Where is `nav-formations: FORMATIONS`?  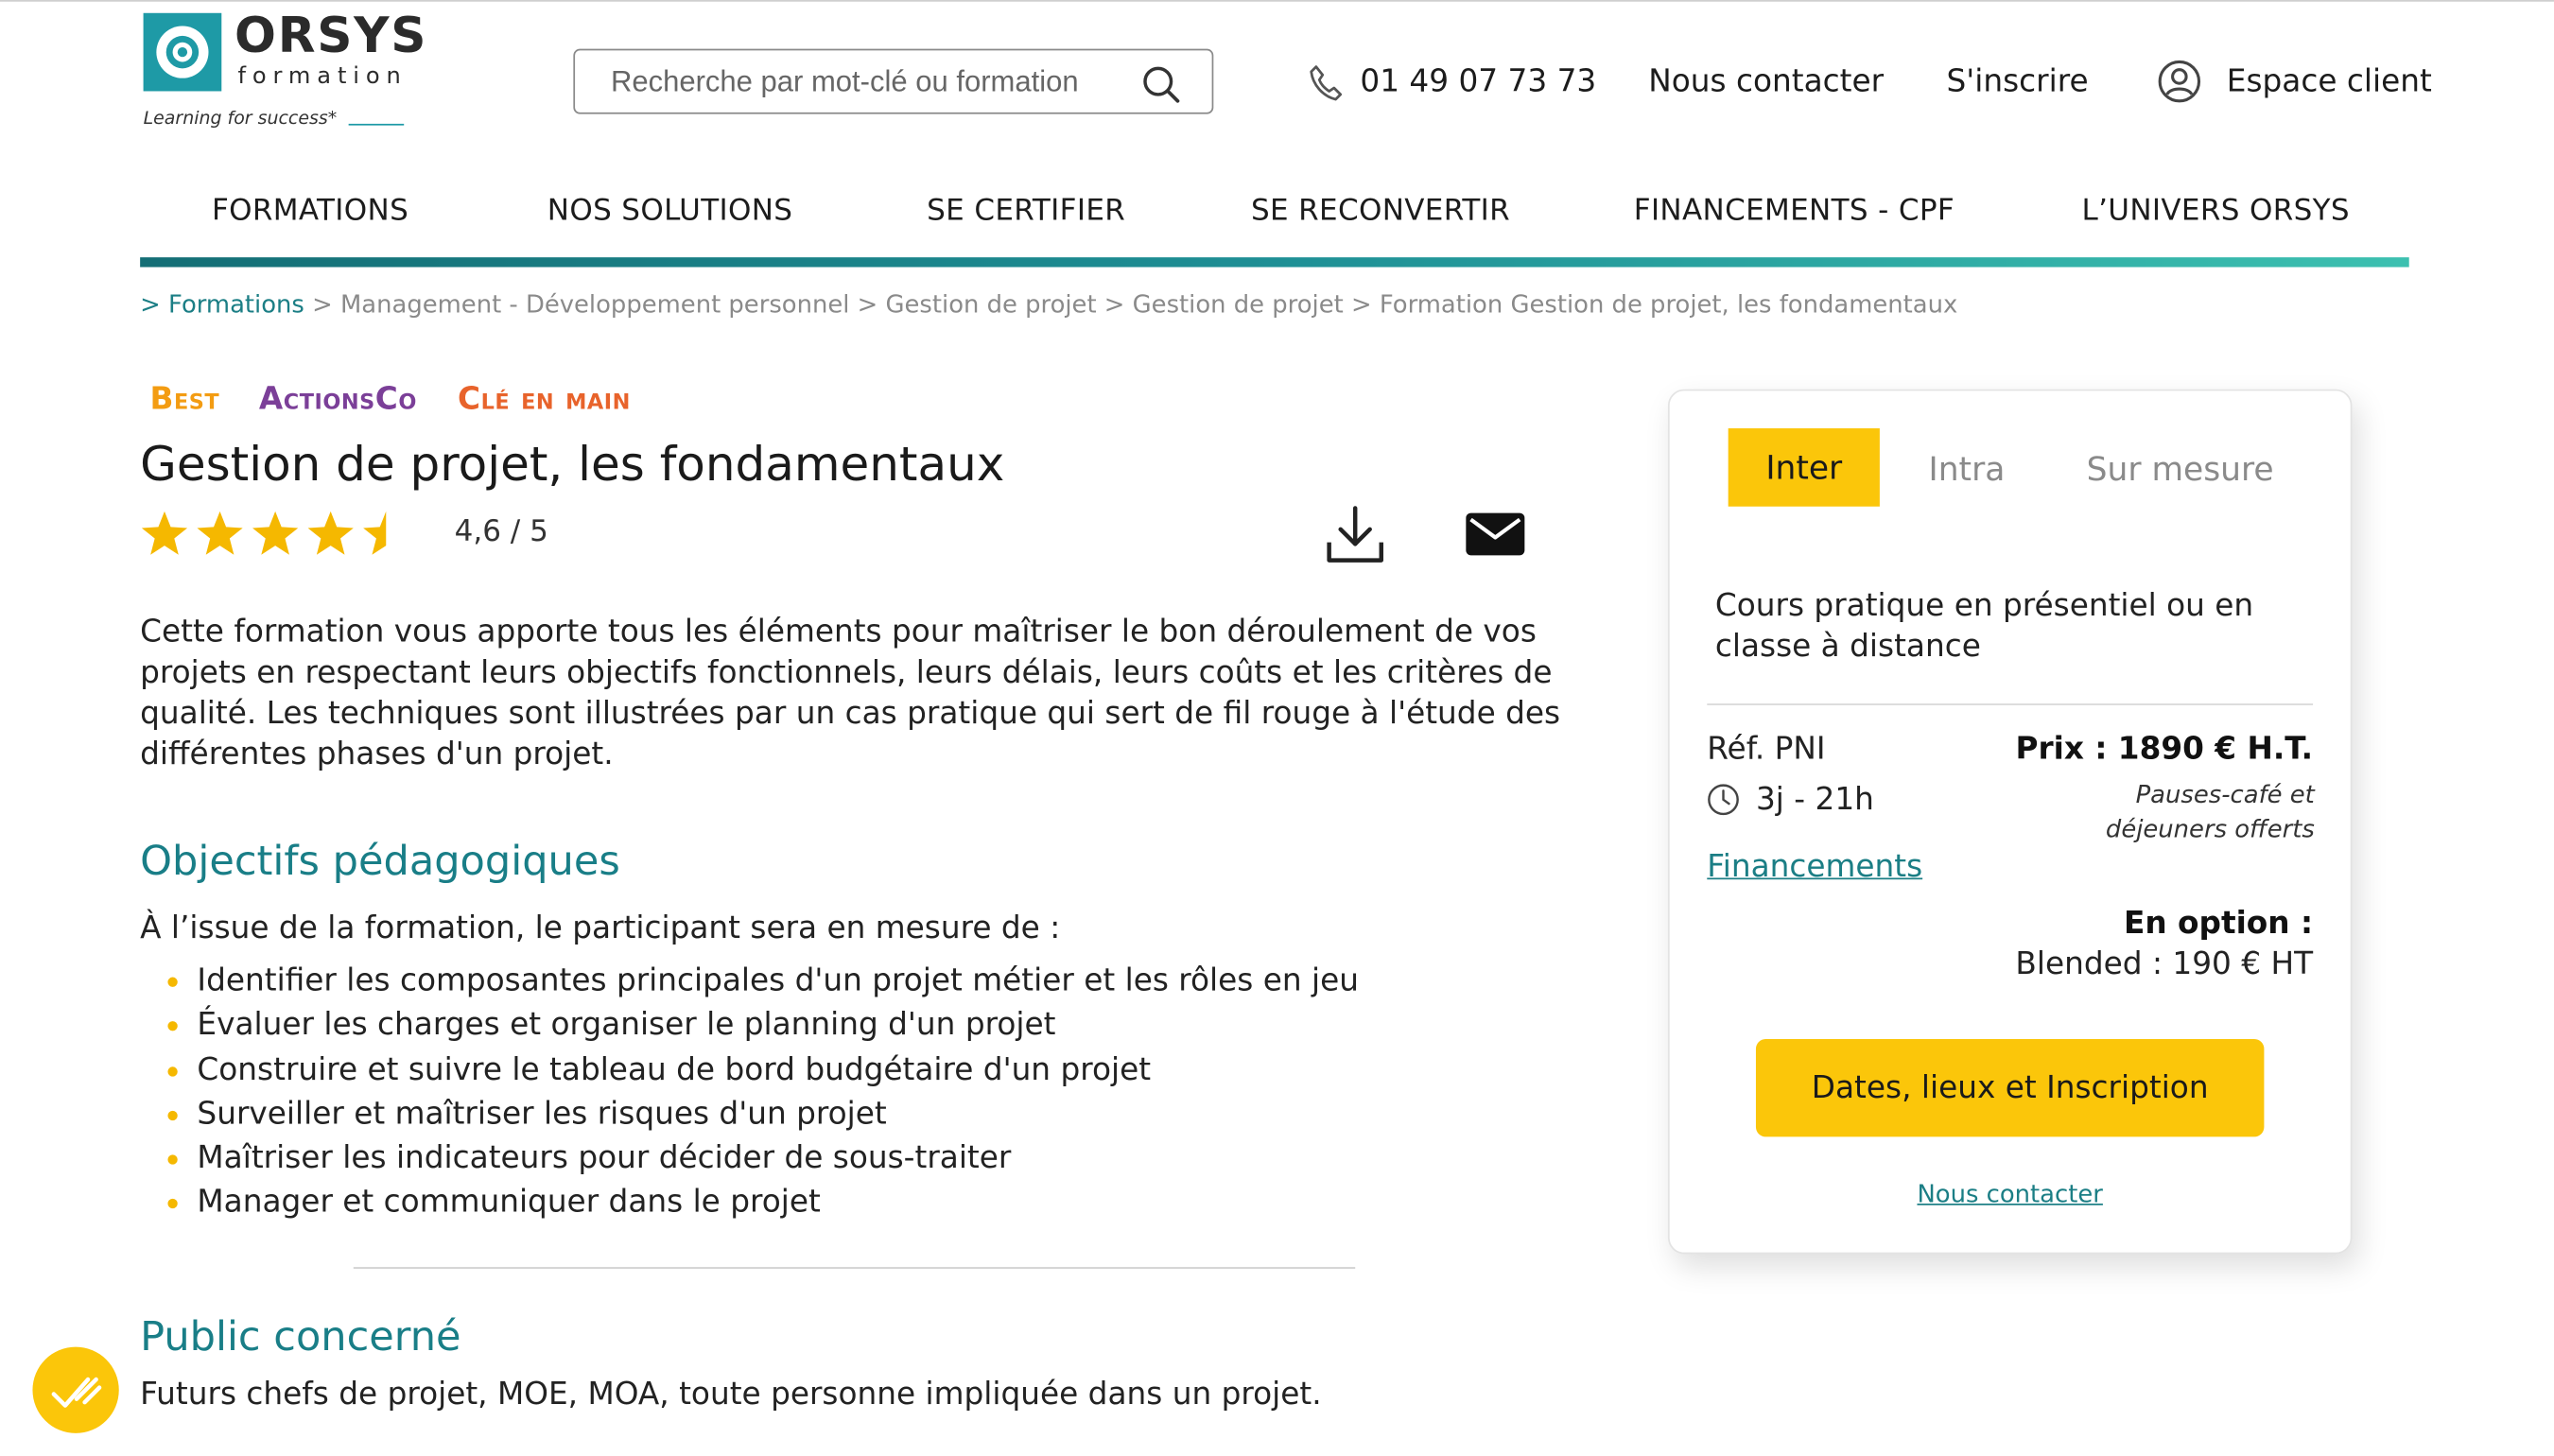
nav-formations: FORMATIONS is located at coordinates (310, 211).